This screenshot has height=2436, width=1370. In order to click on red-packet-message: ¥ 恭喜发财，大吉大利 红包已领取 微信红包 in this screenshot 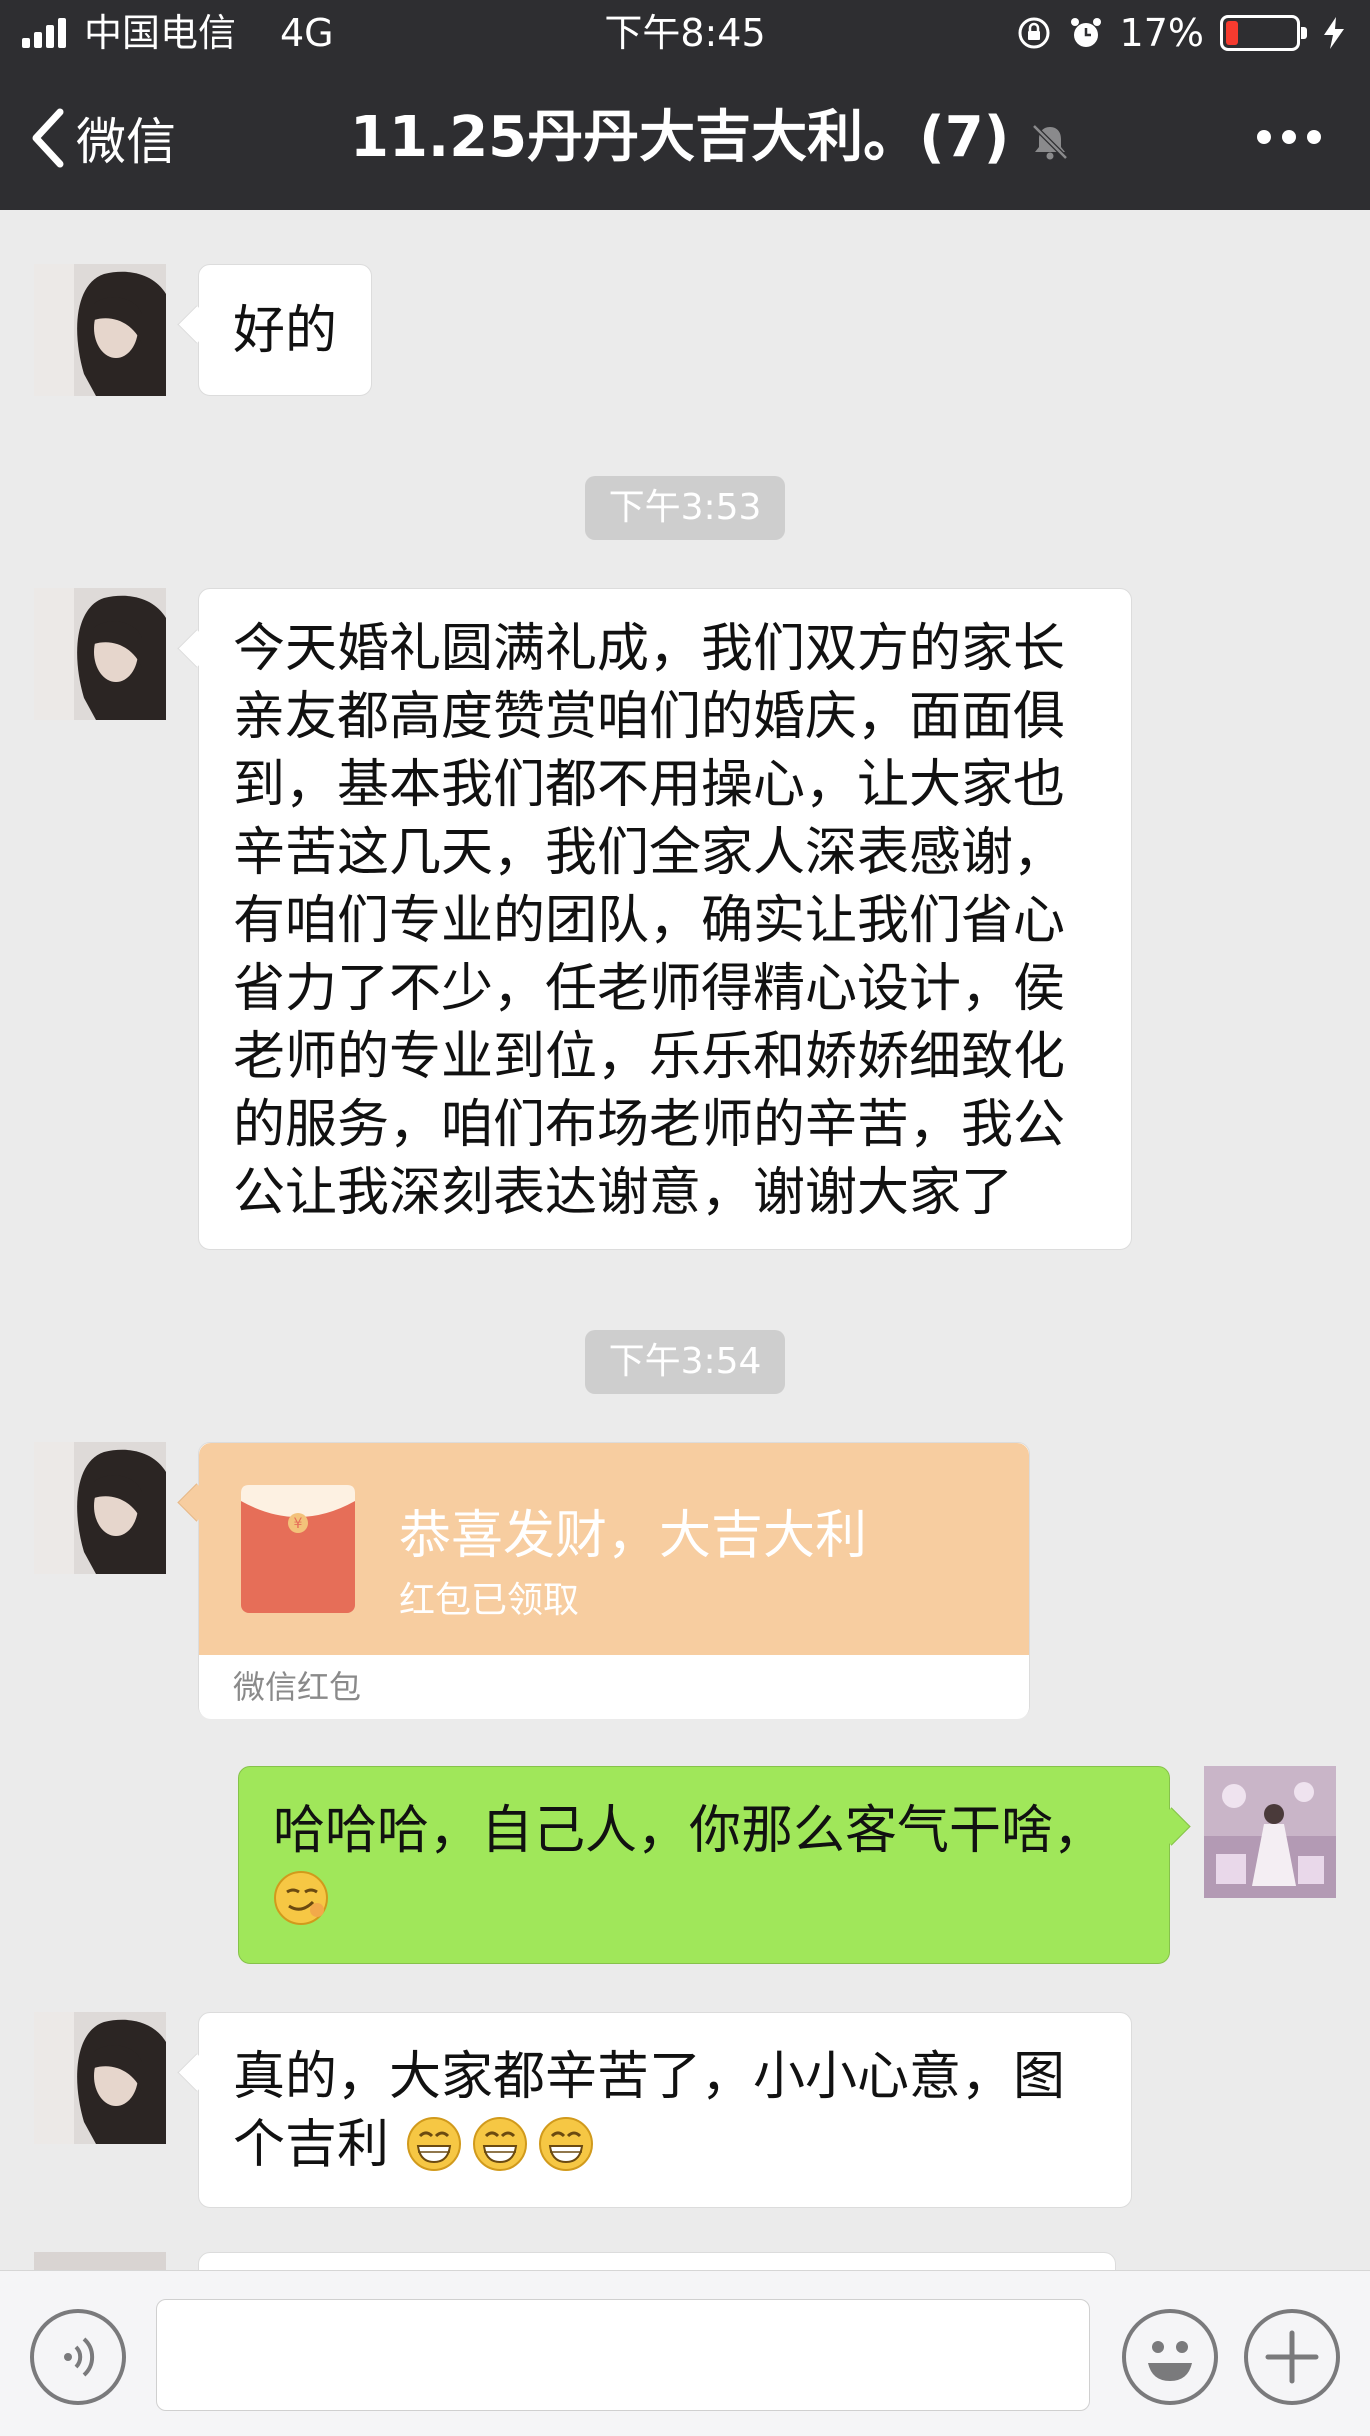, I will do `click(614, 1580)`.